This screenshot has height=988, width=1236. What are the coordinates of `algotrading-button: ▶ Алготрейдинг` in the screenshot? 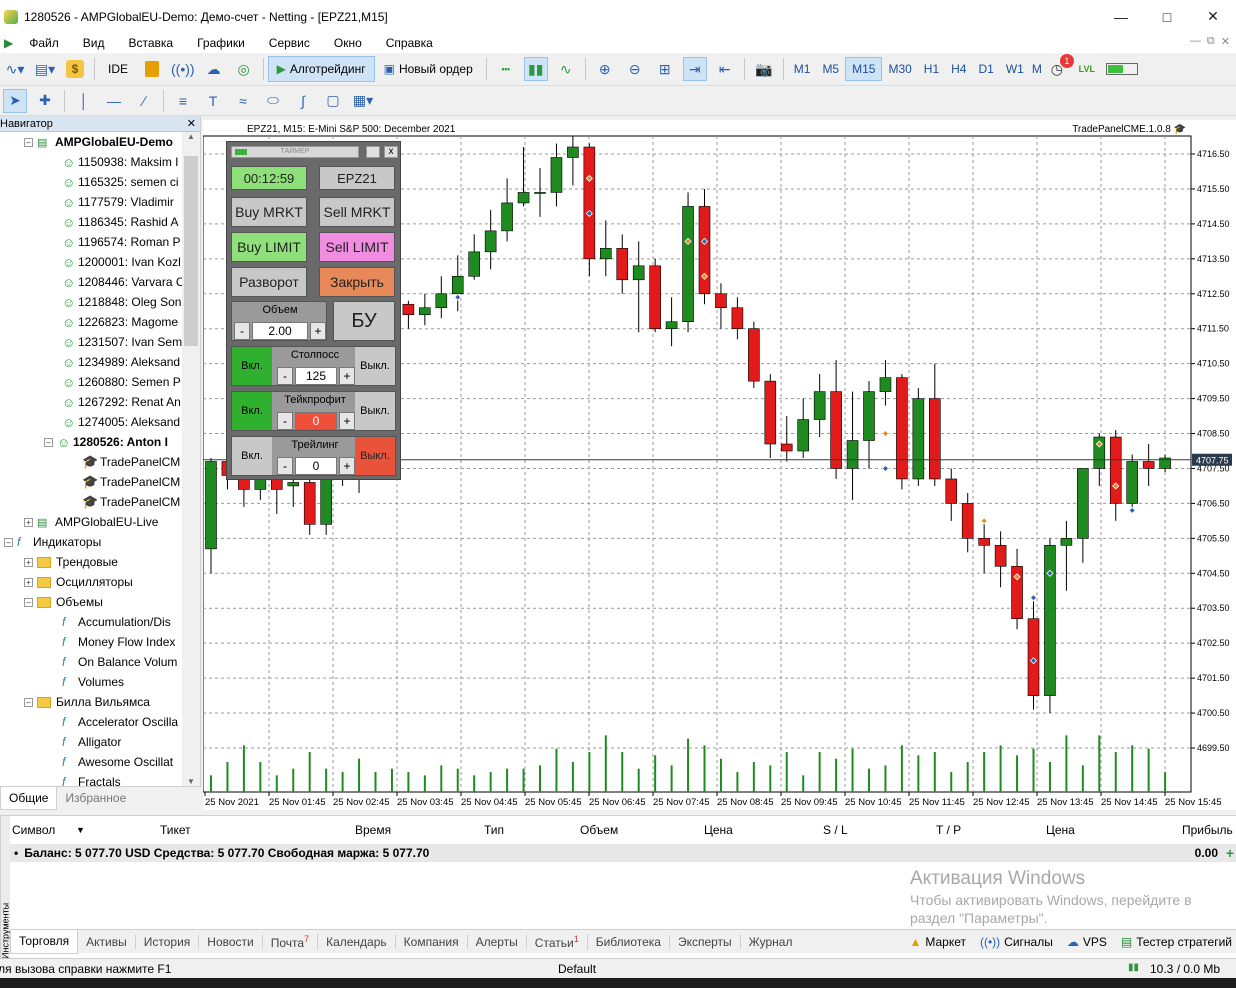 It's located at (321, 69).